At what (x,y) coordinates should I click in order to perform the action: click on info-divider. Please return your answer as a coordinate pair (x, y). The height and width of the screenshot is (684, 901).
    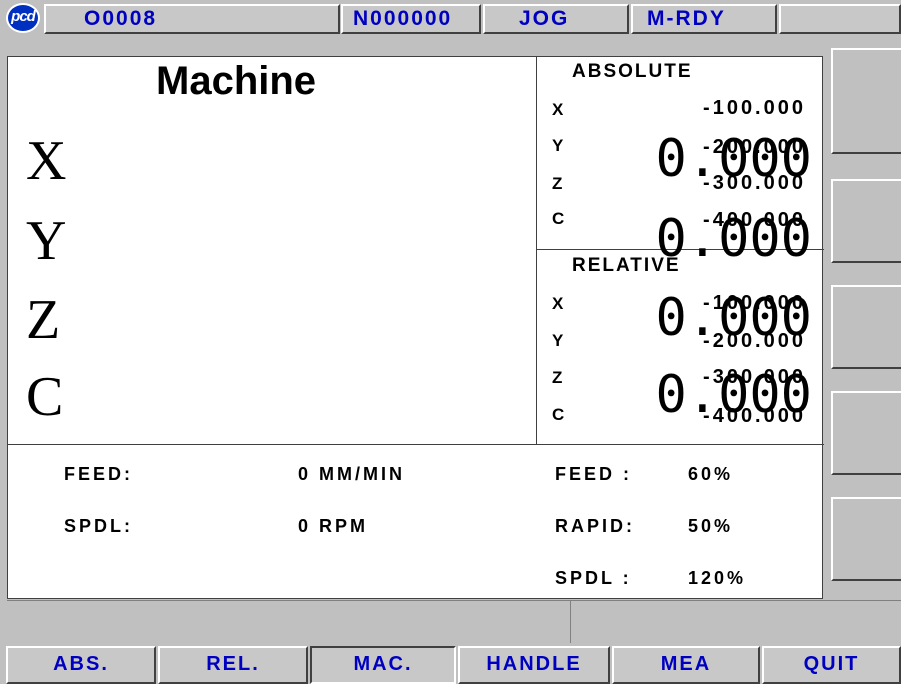
    Looking at the image, I should click on (416, 444).